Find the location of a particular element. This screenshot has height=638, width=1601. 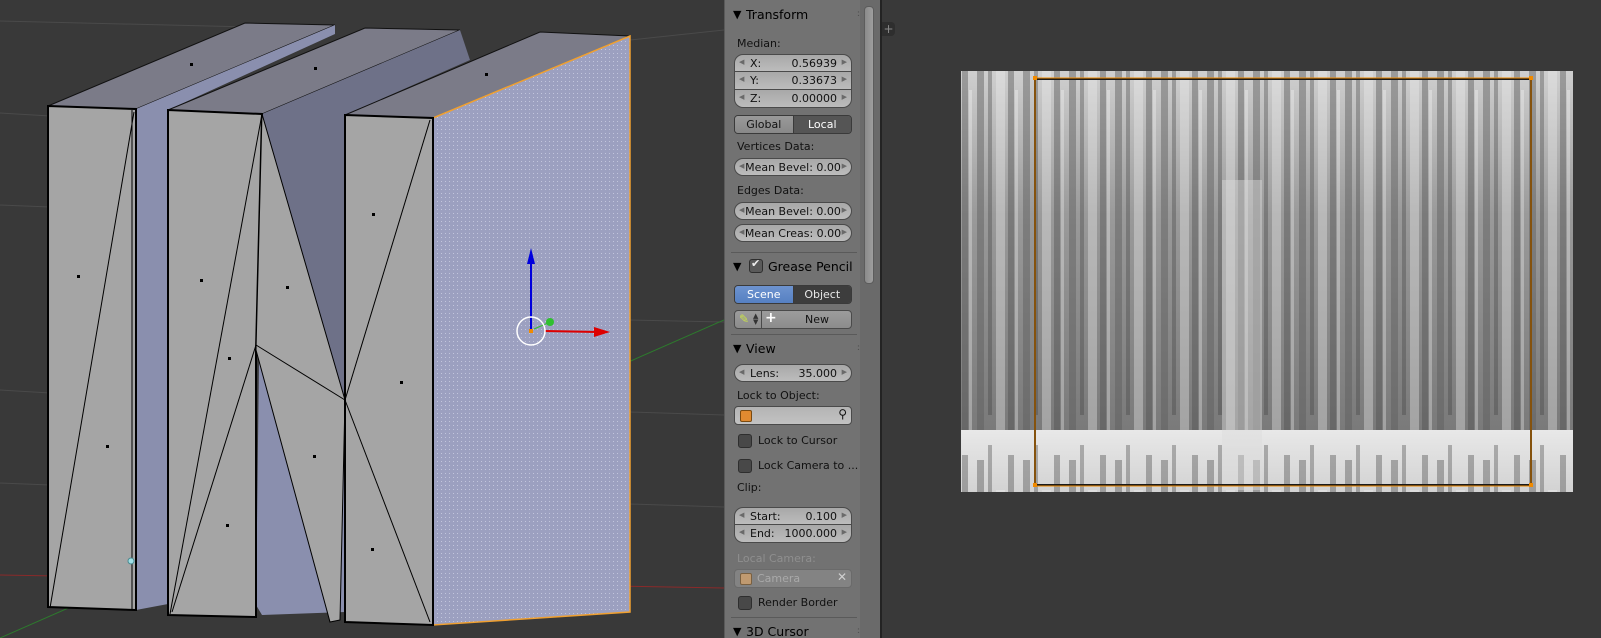

object-origin-icon is located at coordinates (531, 331).